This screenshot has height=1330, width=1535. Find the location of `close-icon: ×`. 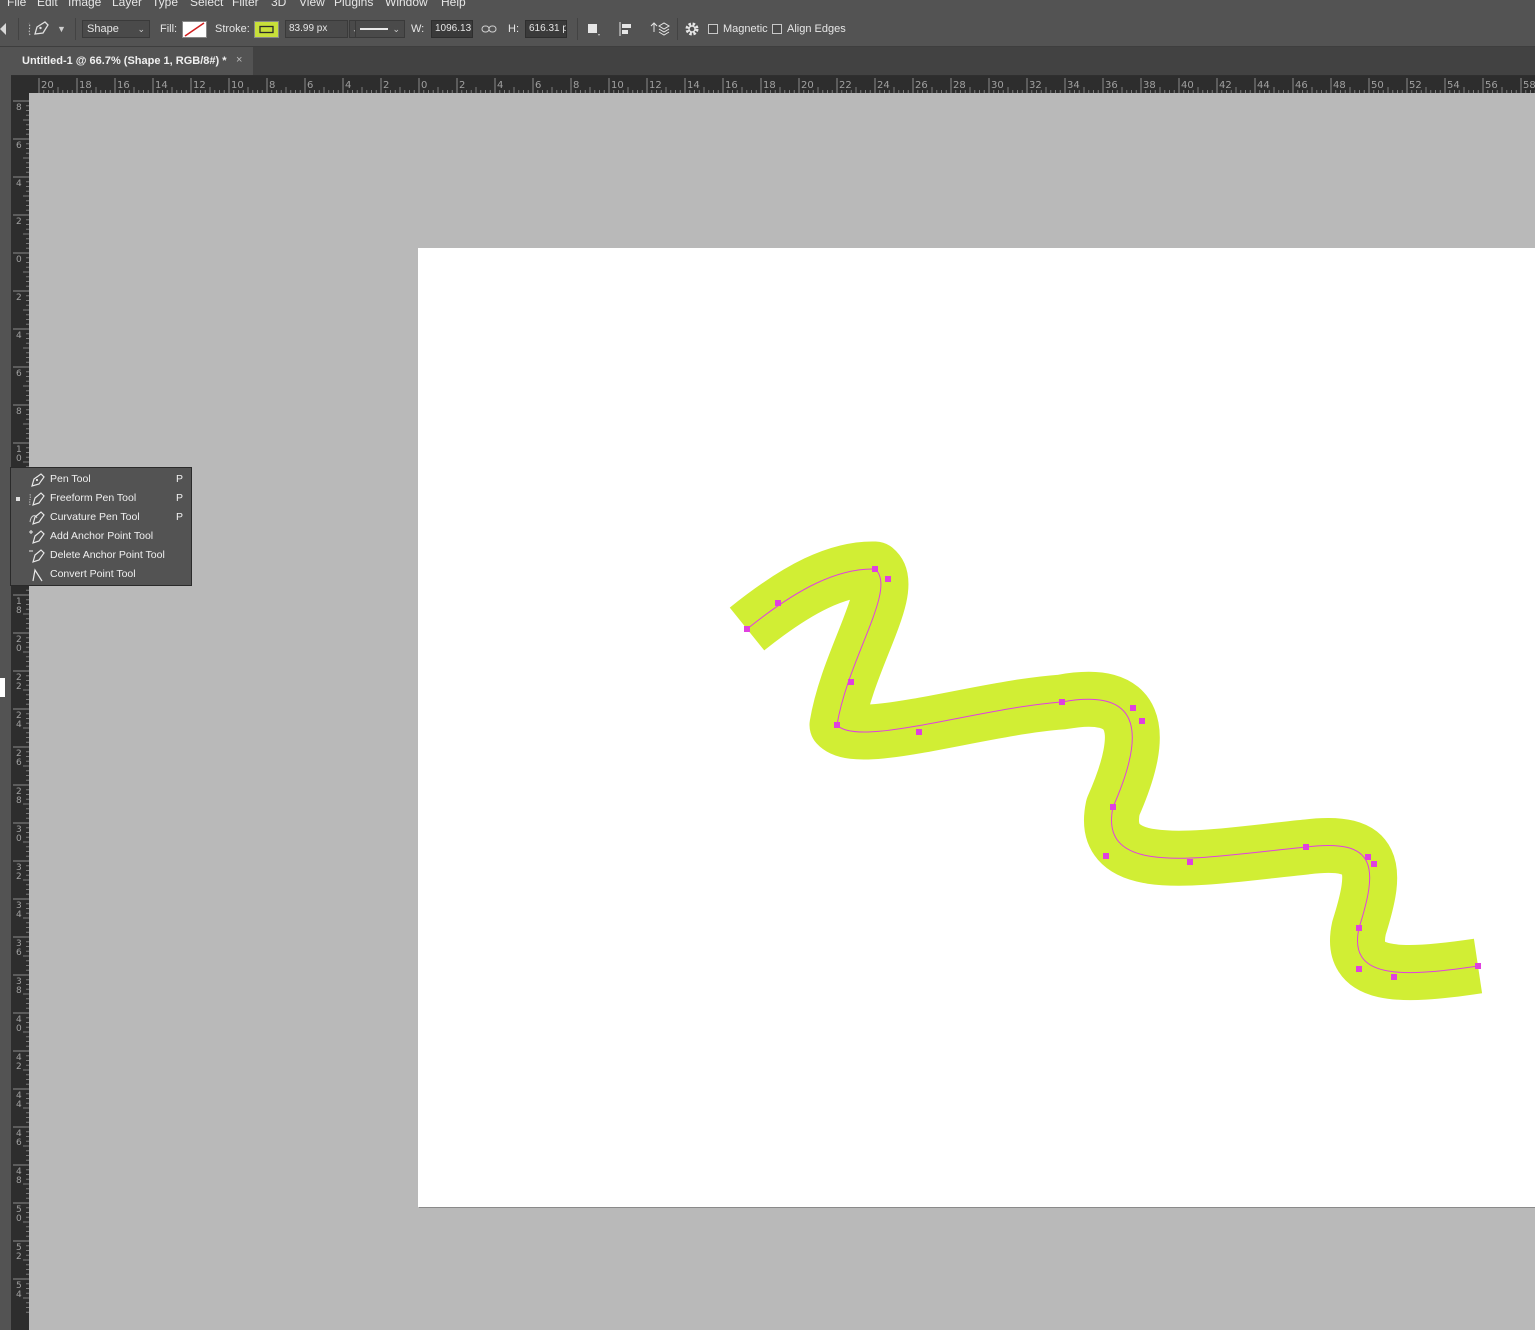

close-icon: × is located at coordinates (239, 60).